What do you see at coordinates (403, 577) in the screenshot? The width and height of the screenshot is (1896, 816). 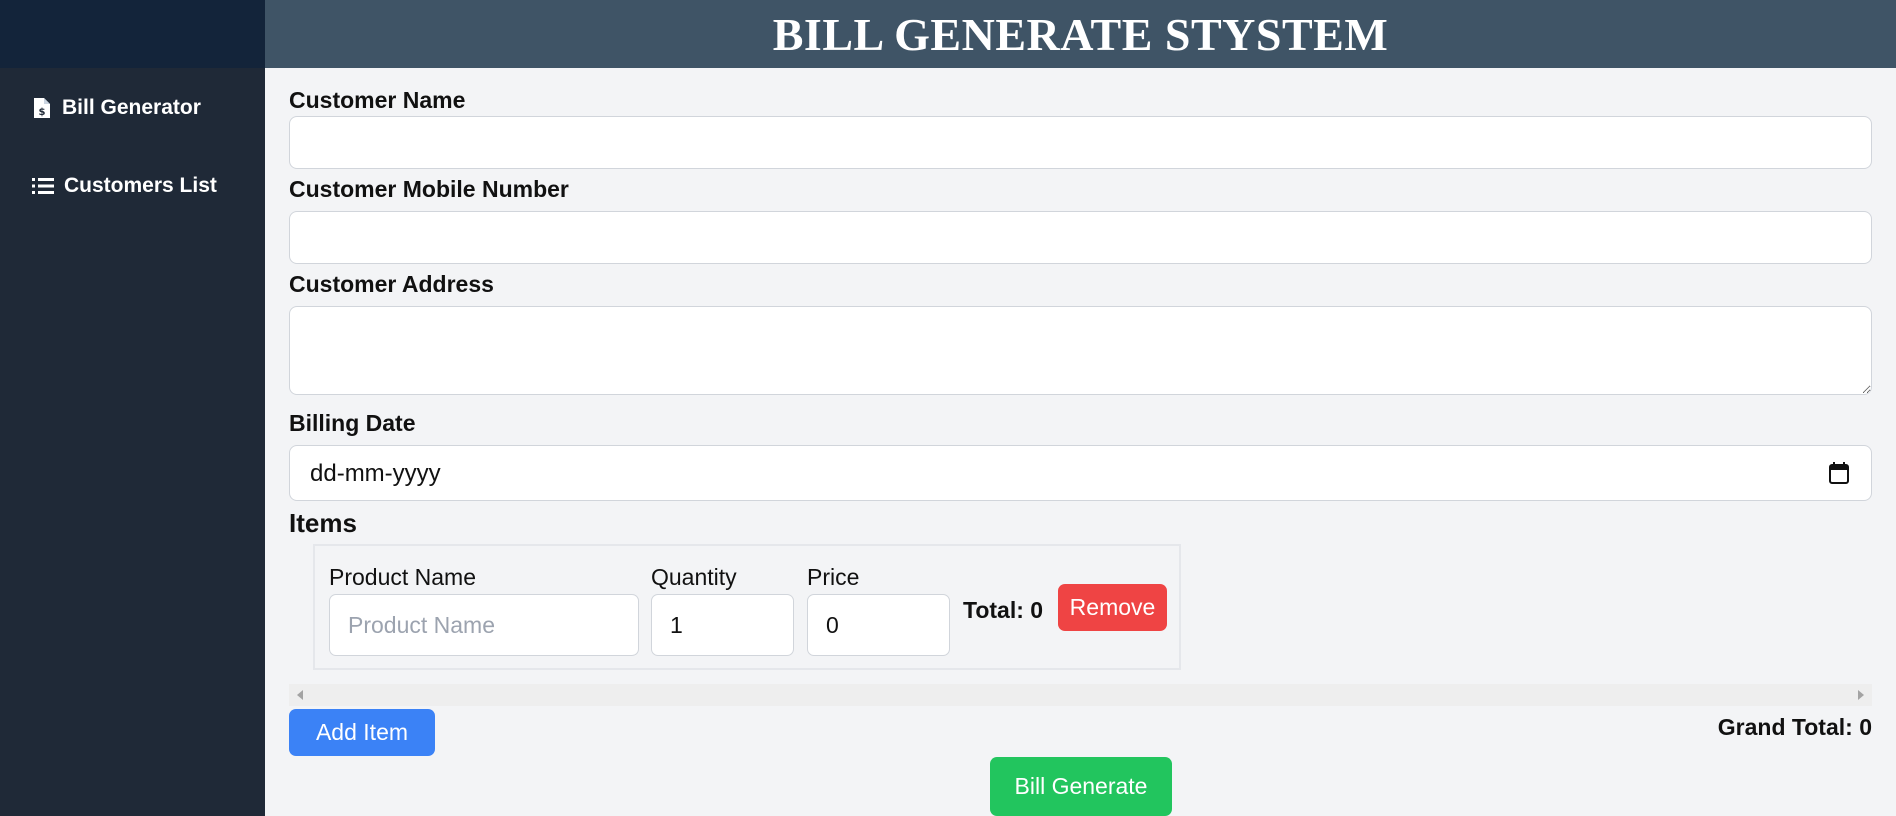 I see `product-name-label: Product Name` at bounding box center [403, 577].